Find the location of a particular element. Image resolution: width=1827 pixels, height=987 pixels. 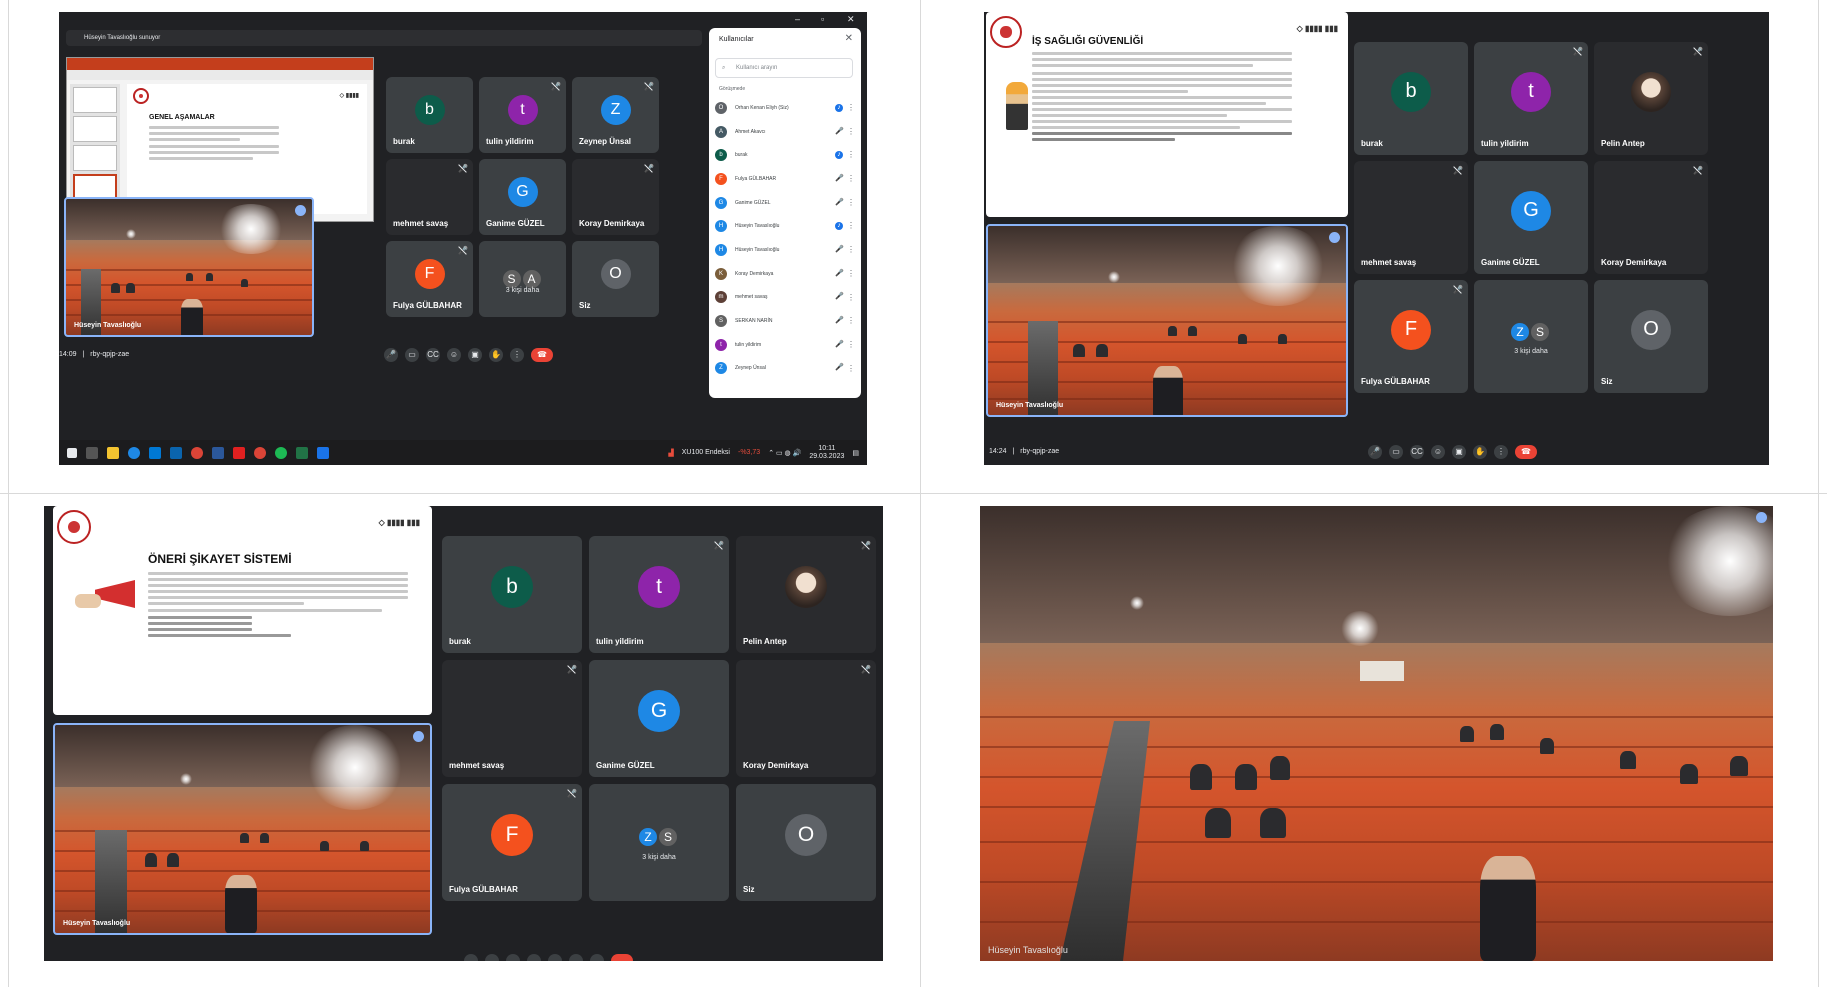

spotify-icon is located at coordinates (281, 452).